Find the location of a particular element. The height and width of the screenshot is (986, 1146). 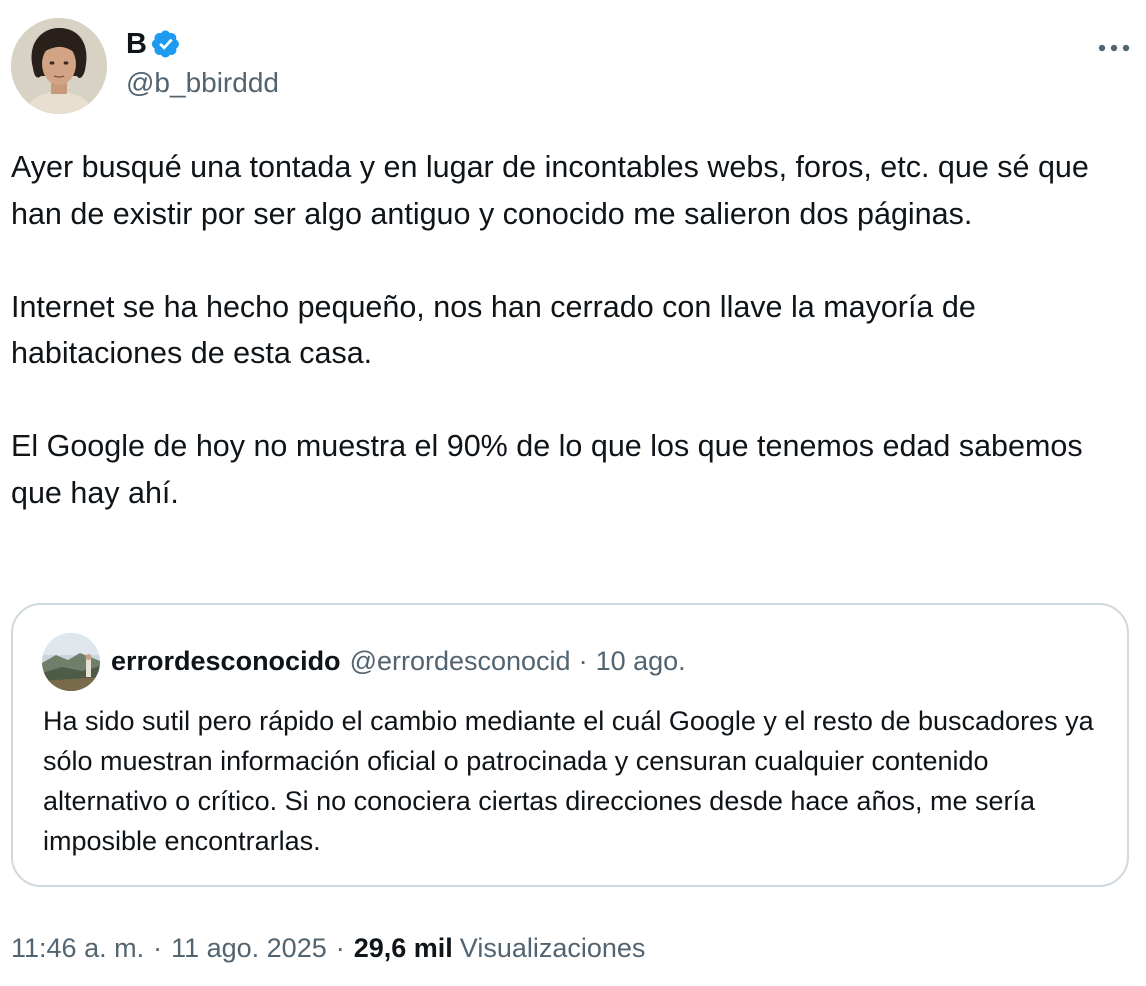

views-count: 29,6 mil is located at coordinates (403, 948).